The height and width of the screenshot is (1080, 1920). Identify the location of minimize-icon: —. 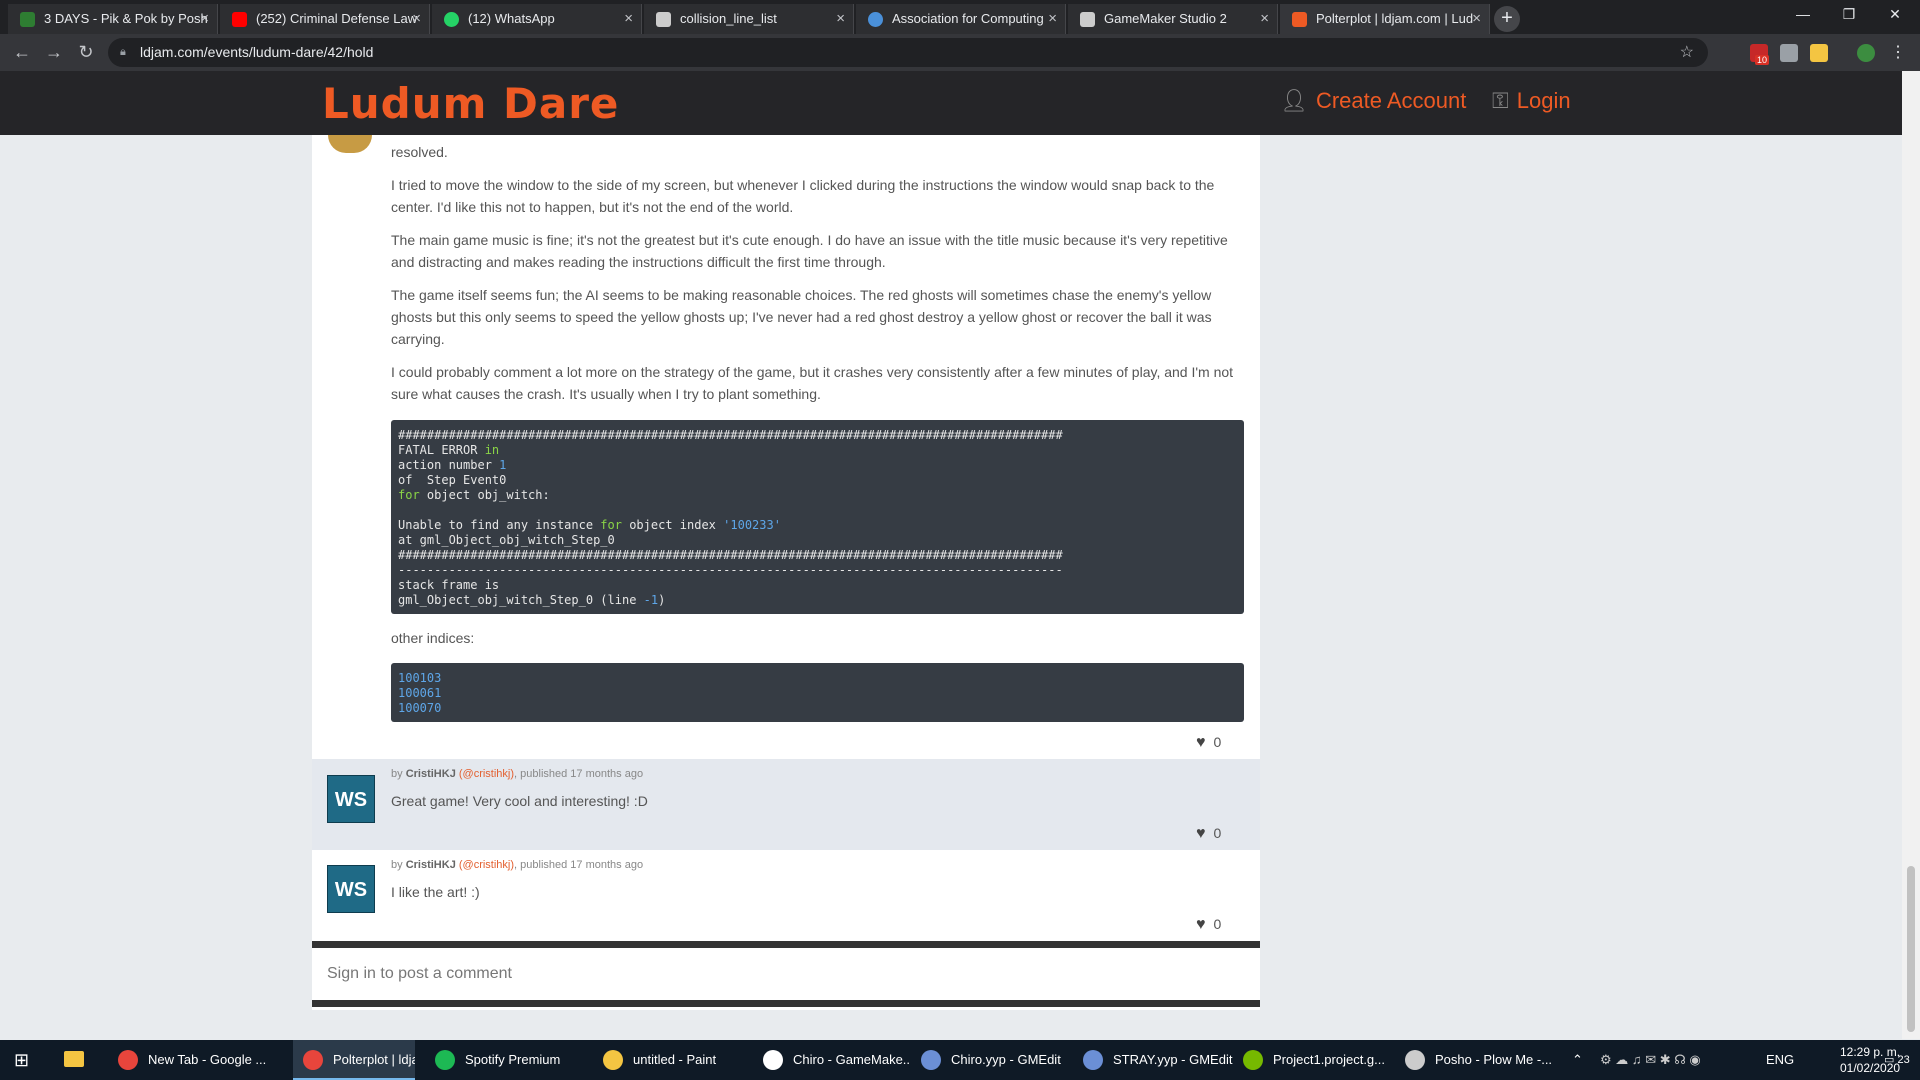
(1803, 15).